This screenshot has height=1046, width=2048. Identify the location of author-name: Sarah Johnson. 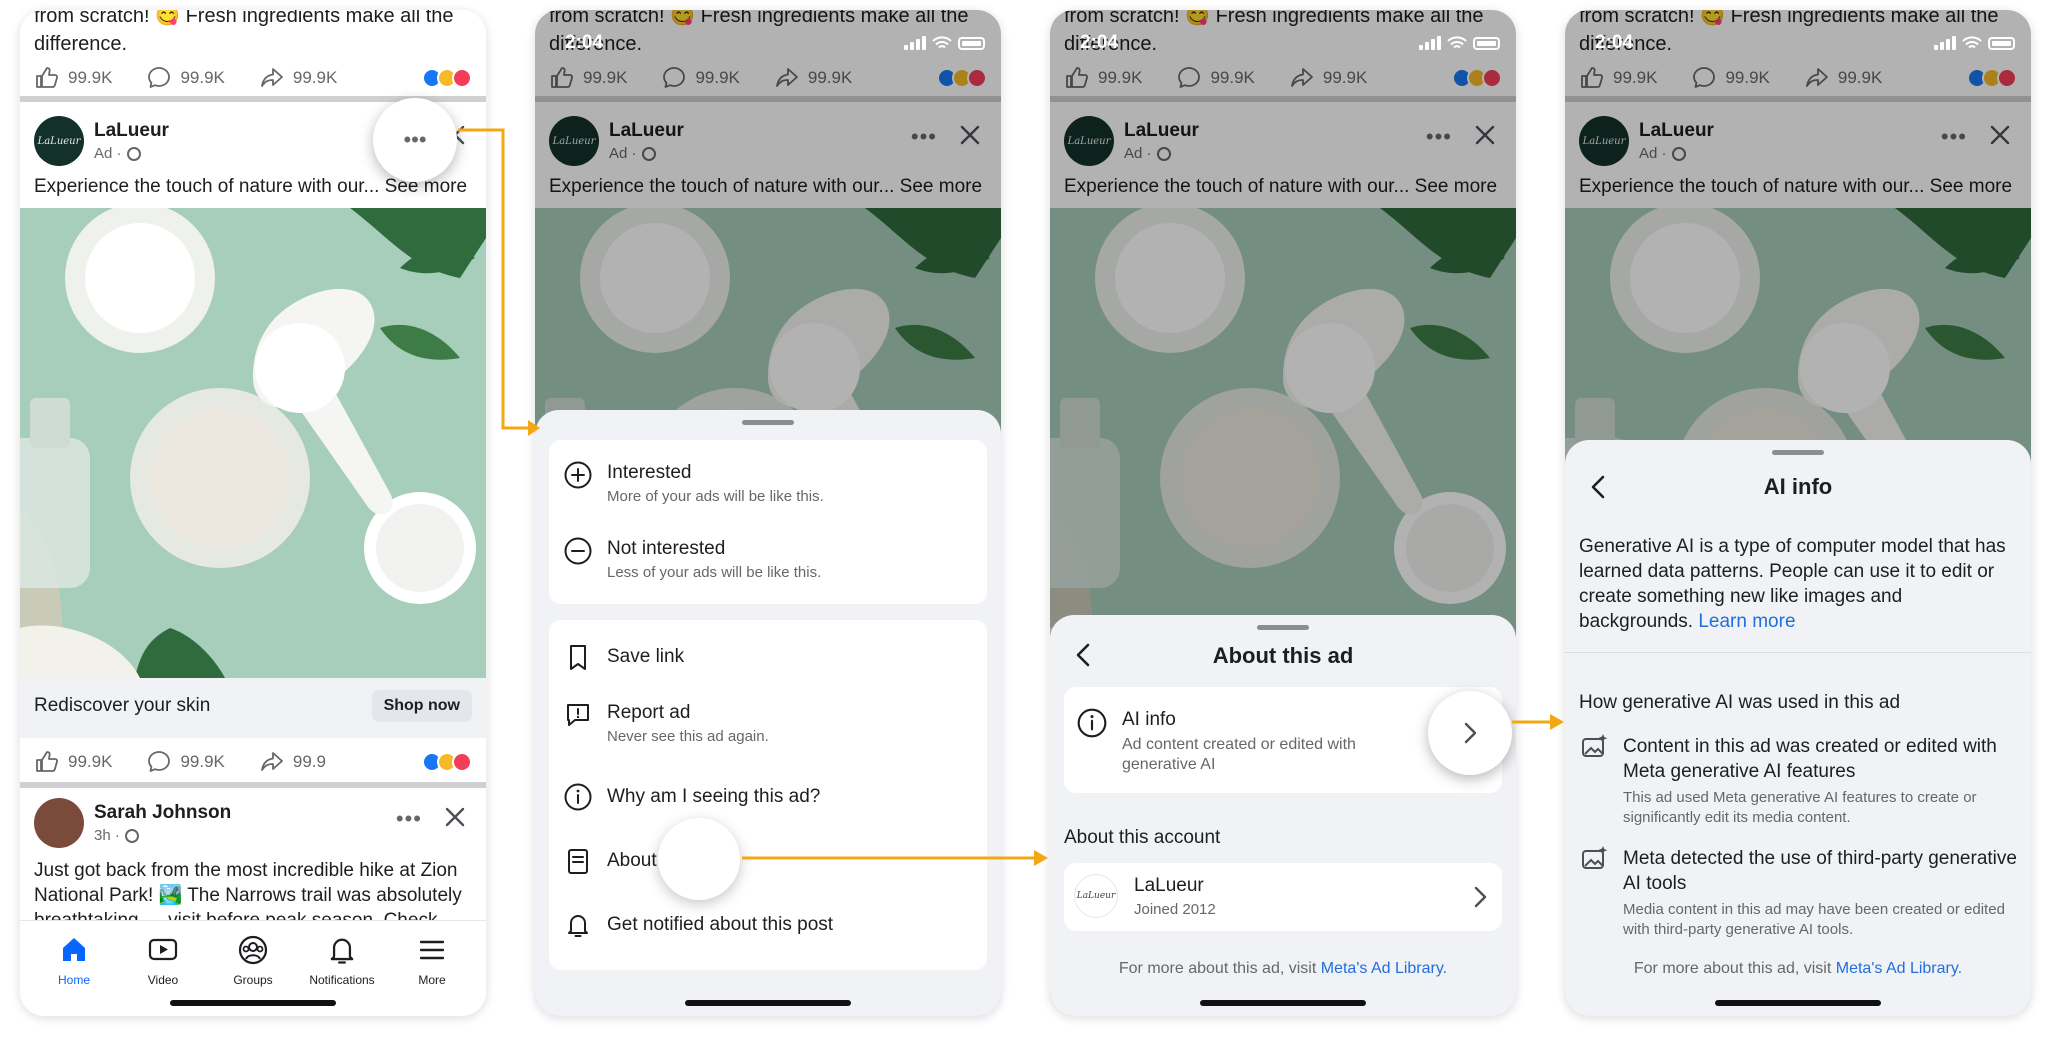
(162, 813).